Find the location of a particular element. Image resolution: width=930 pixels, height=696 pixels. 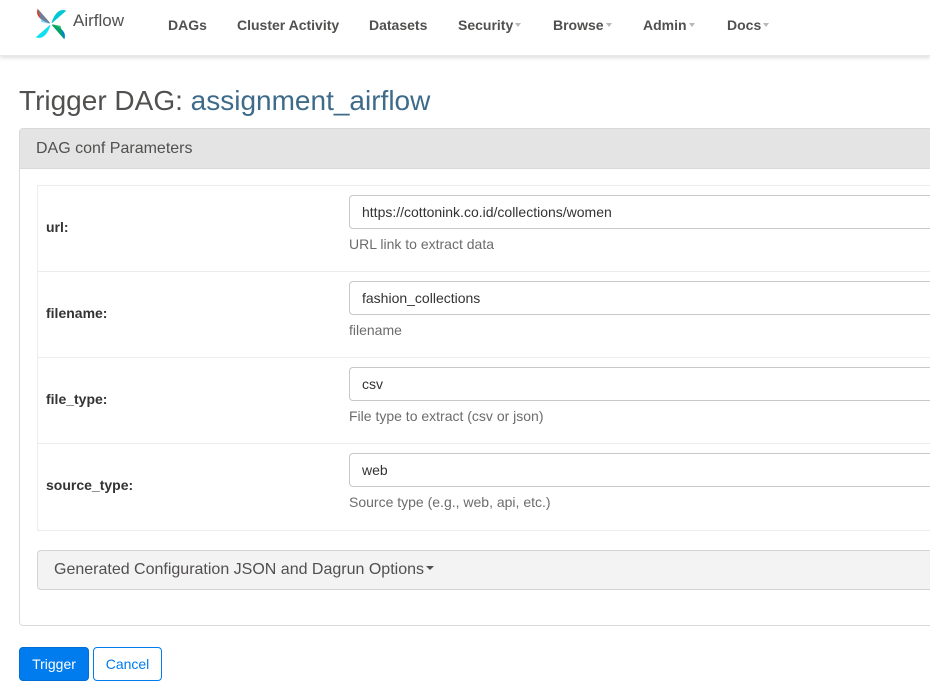

nav-browse-dropdown: Browse is located at coordinates (582, 25).